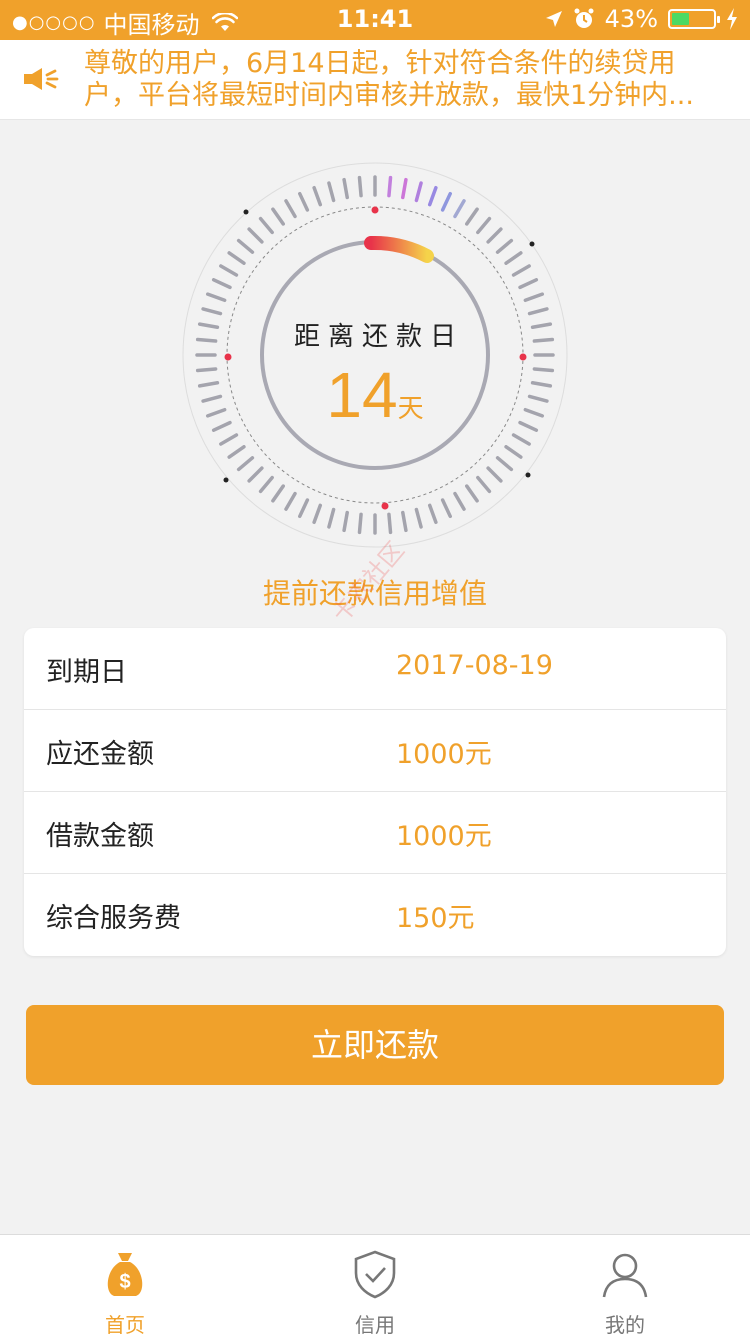 This screenshot has height=1334, width=750. I want to click on countdown-days: 14, so click(362, 395).